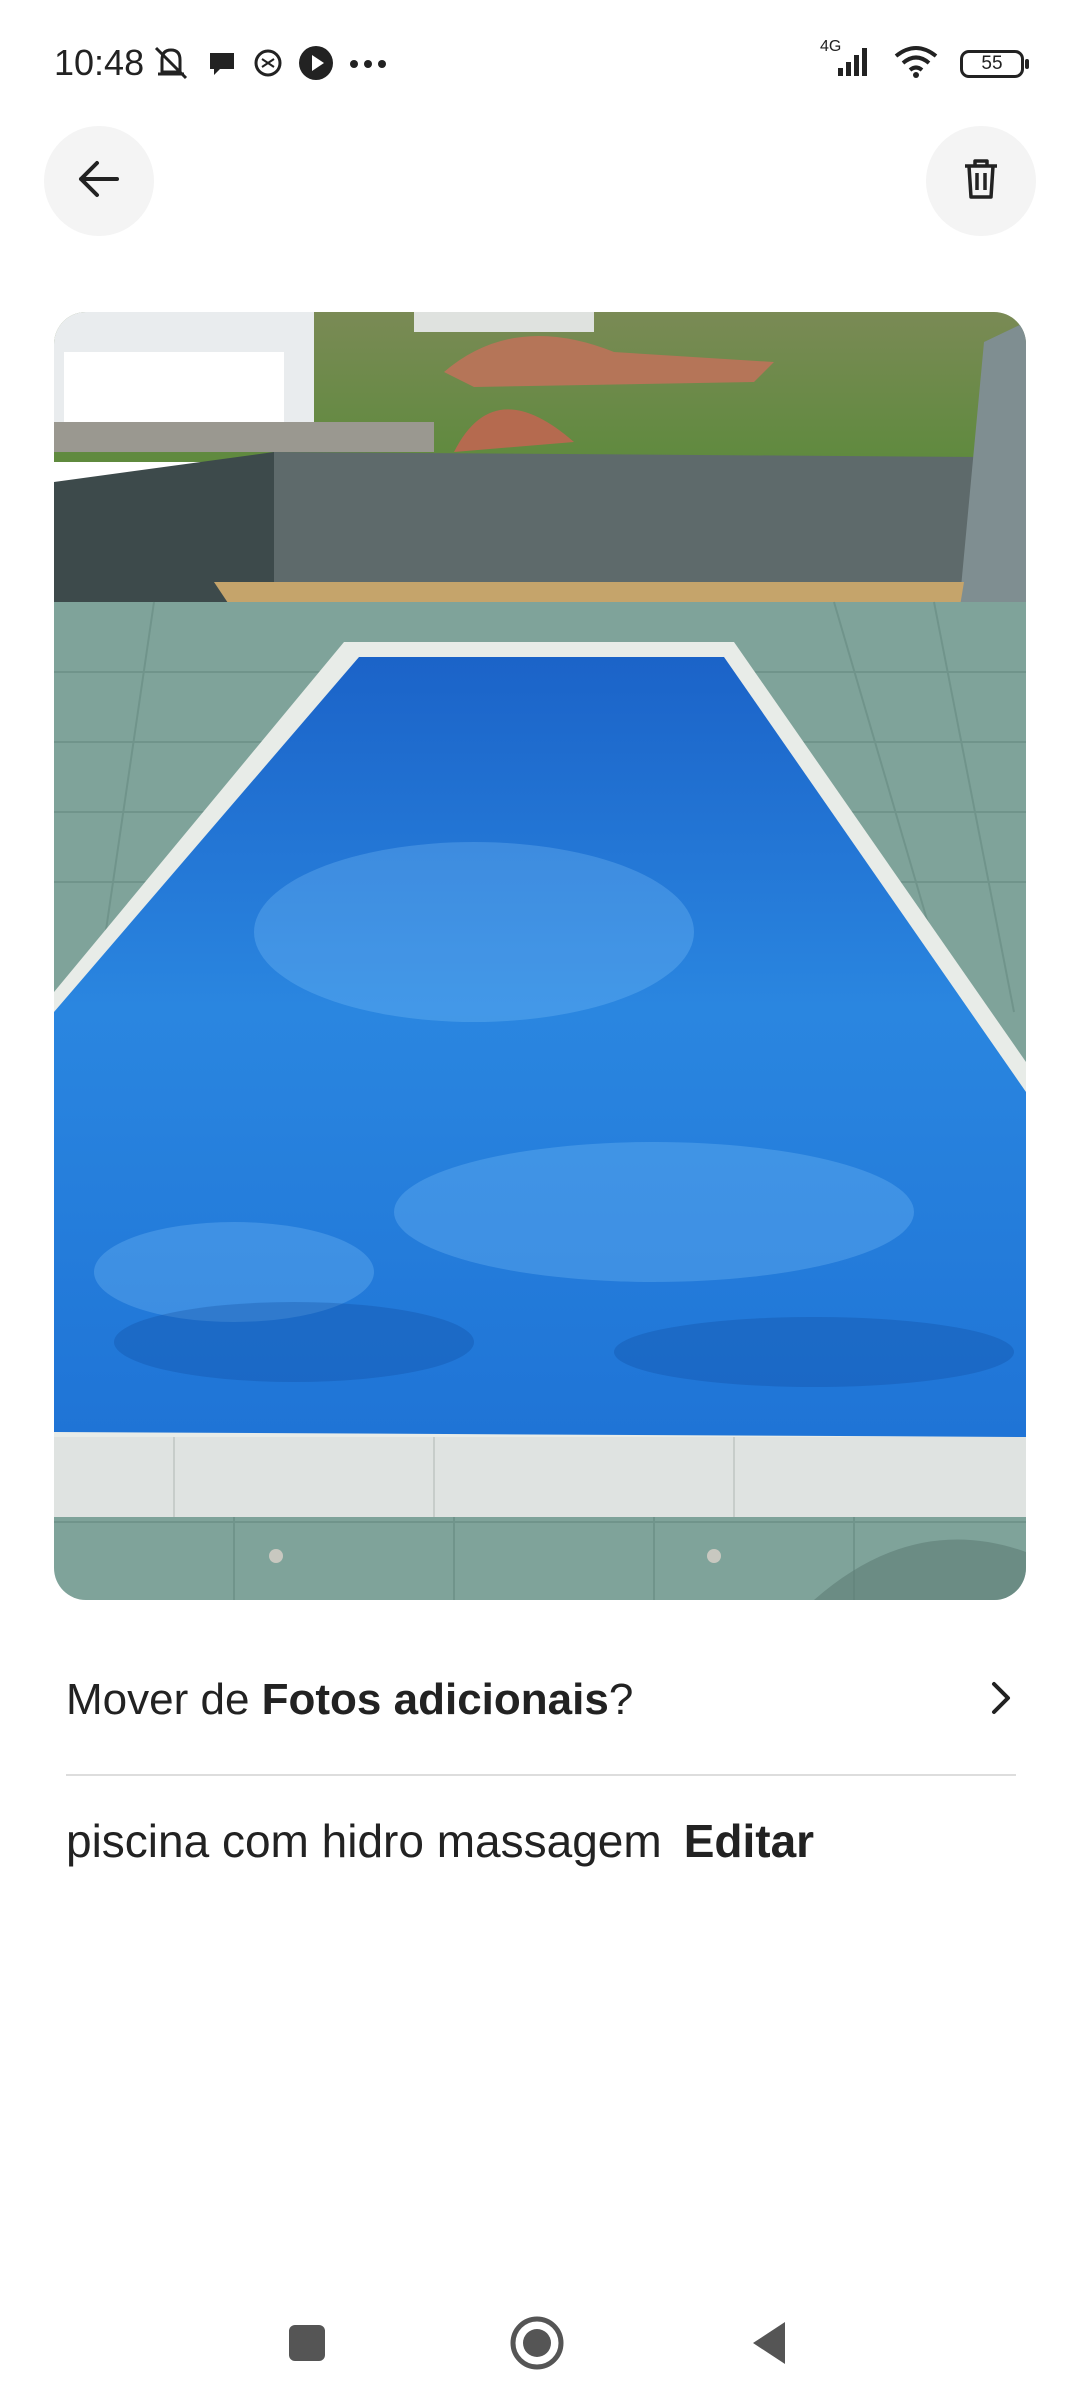  I want to click on photo-caption: piscina com hidro massagem, so click(364, 1841).